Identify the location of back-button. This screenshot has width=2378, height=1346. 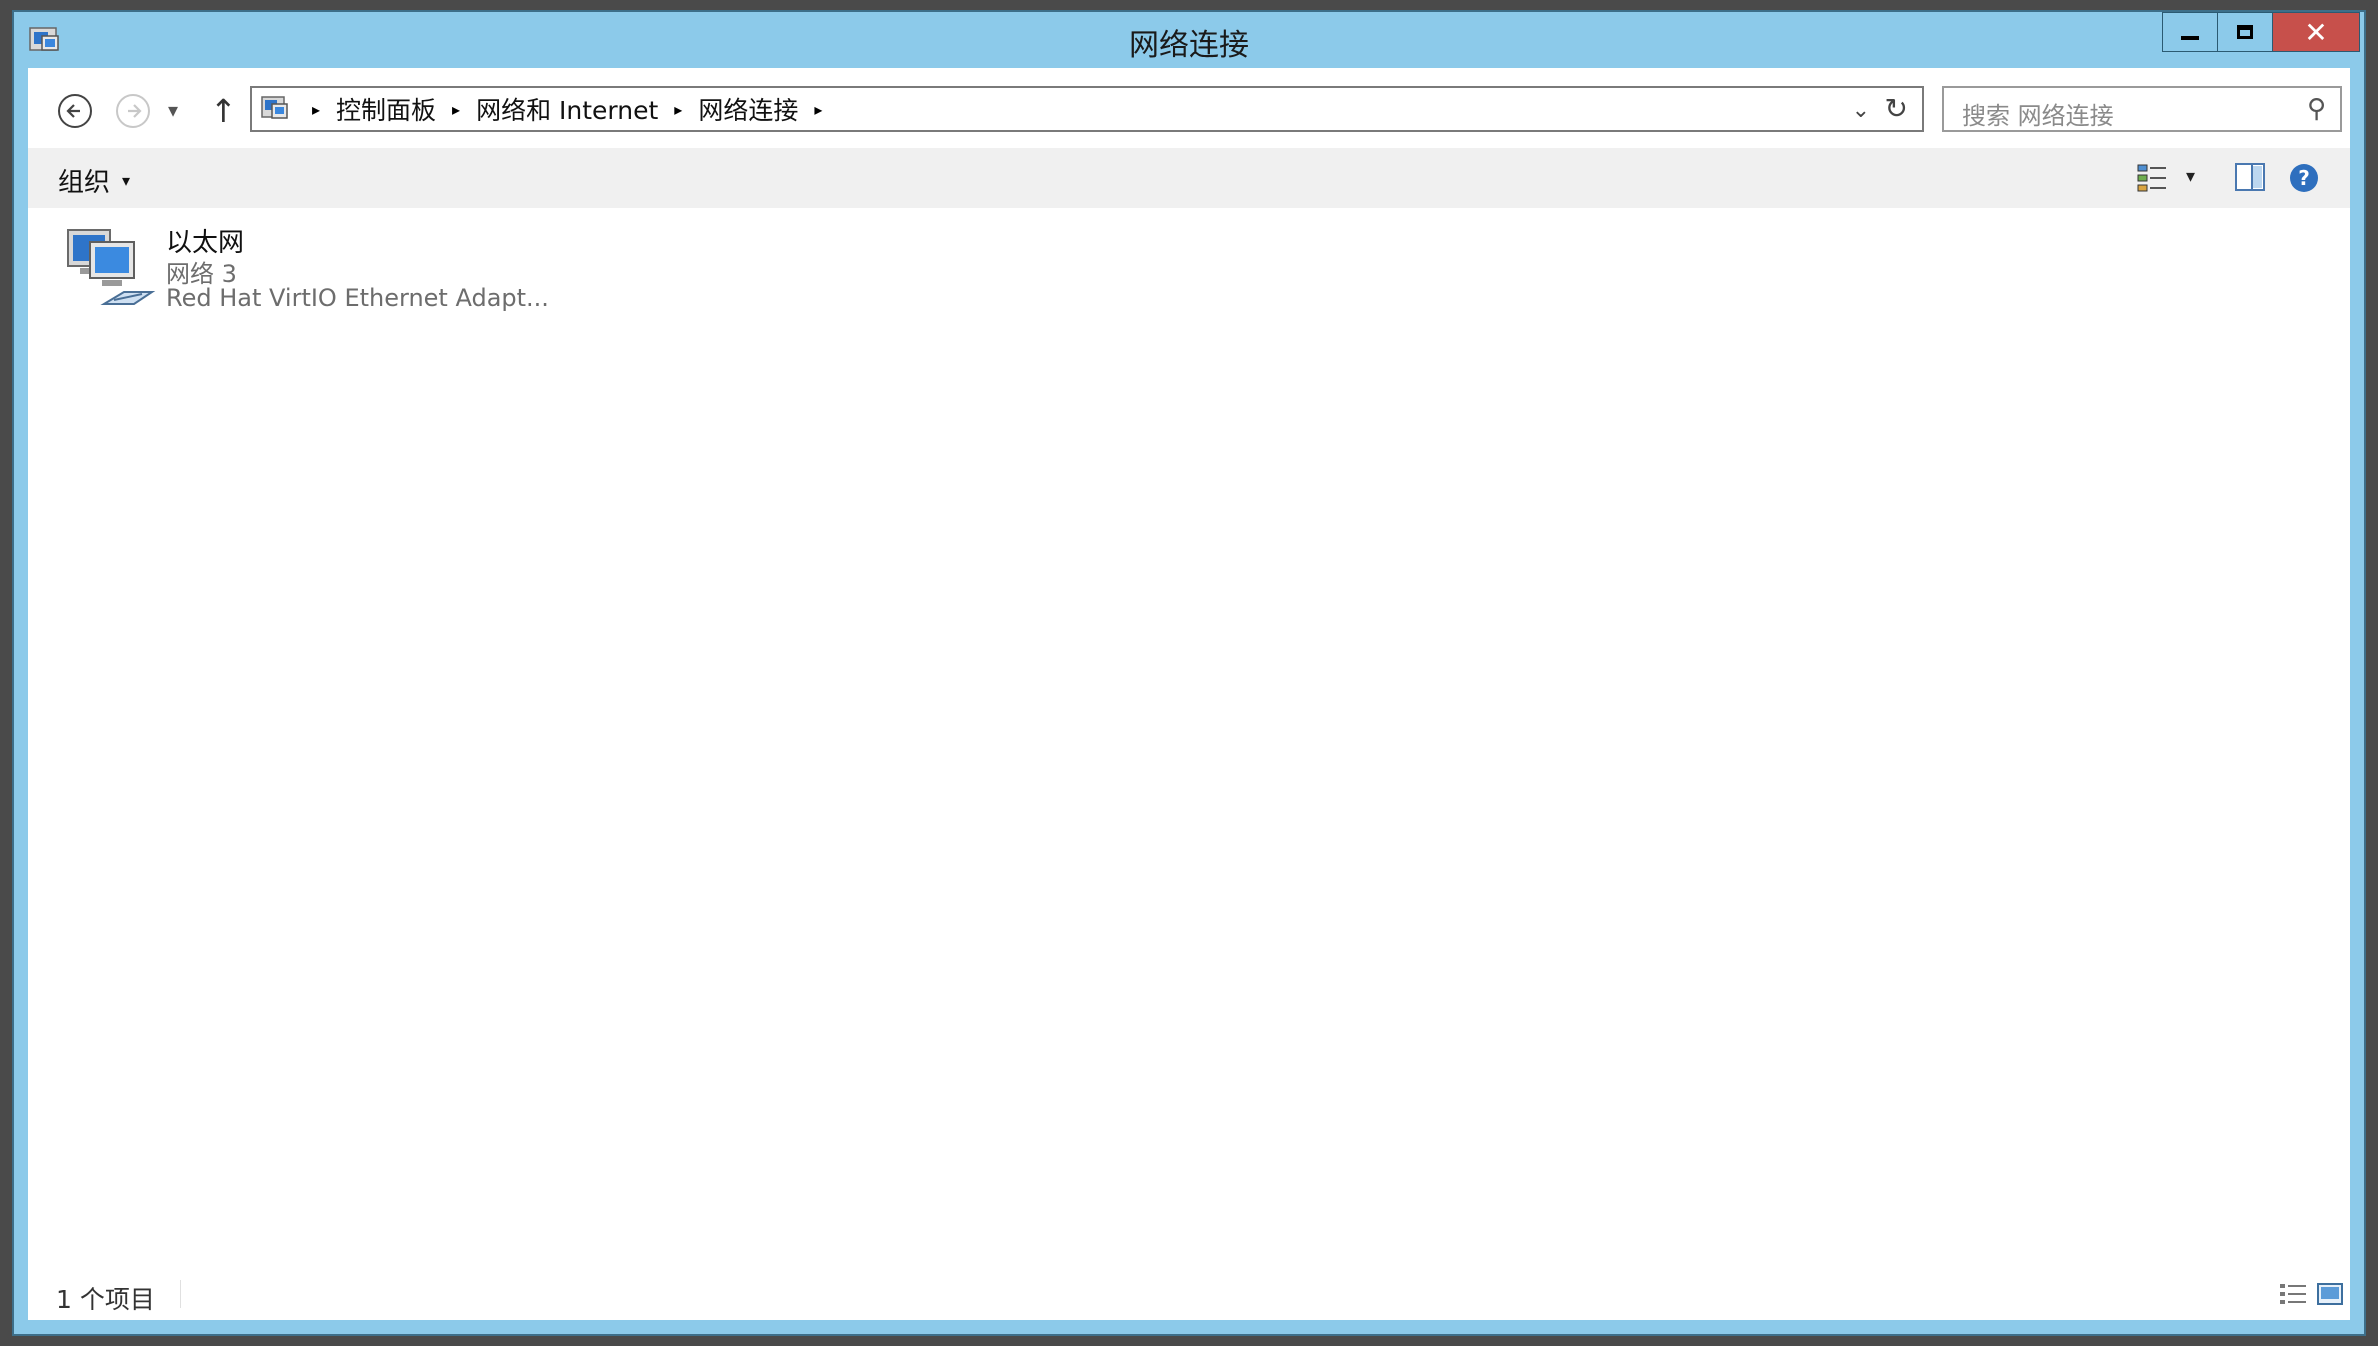
(75, 111).